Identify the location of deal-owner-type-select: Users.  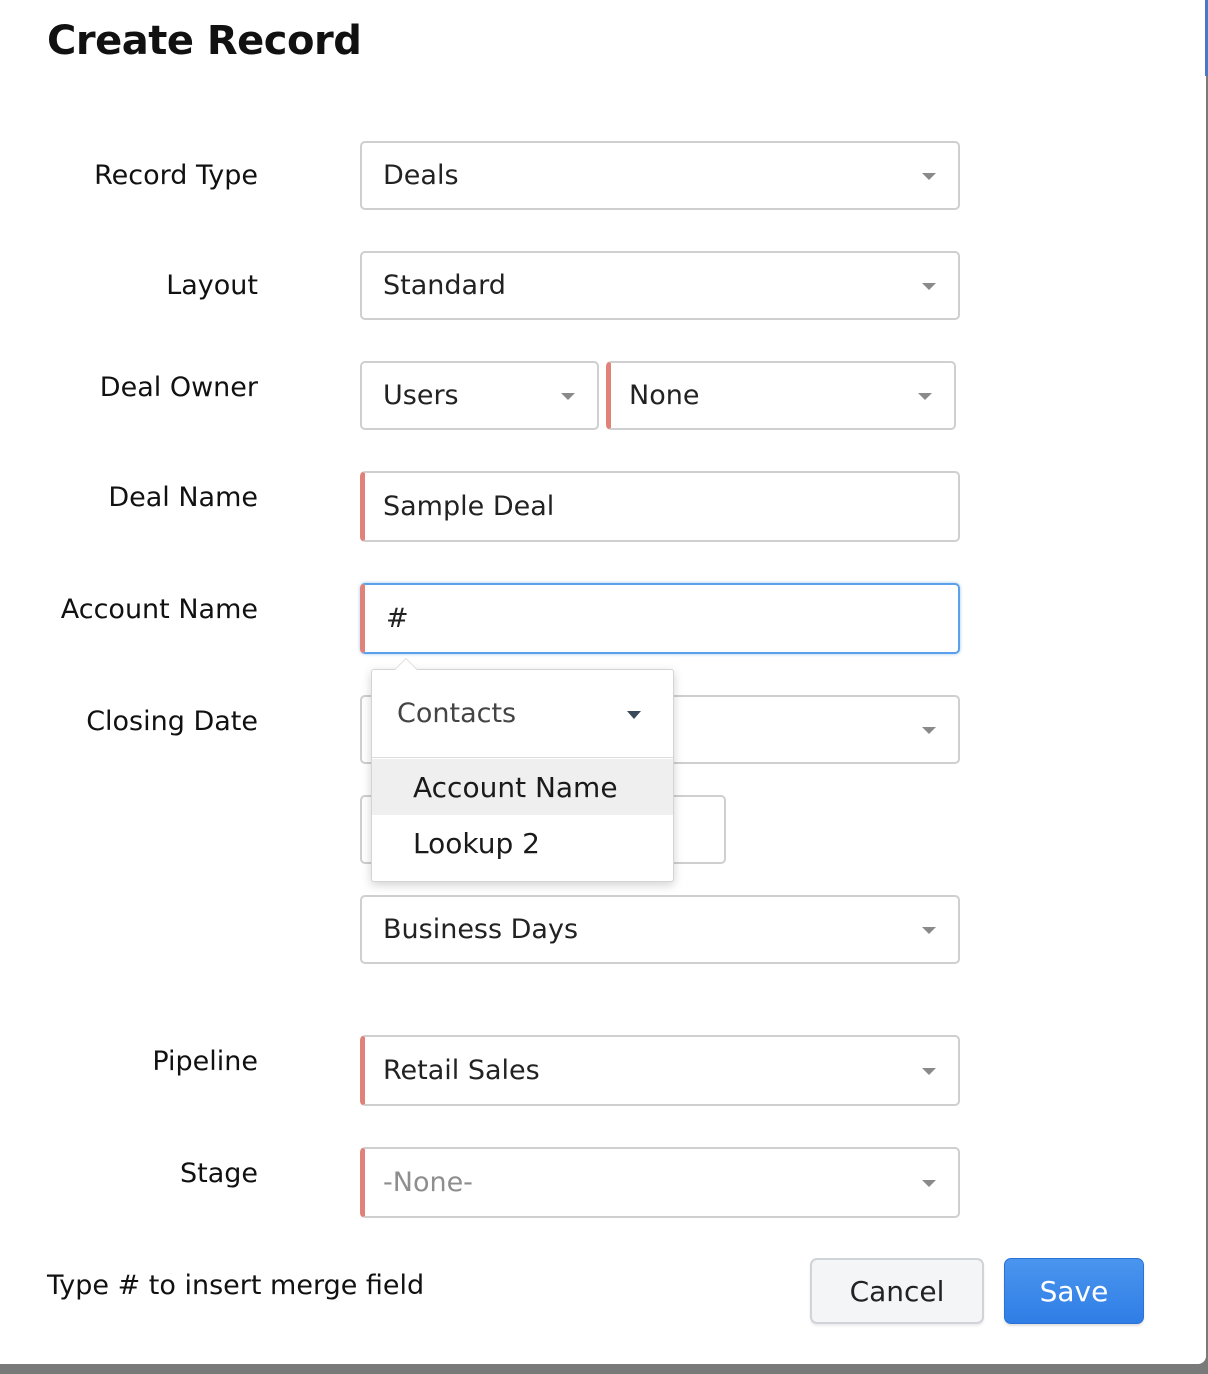
(479, 395).